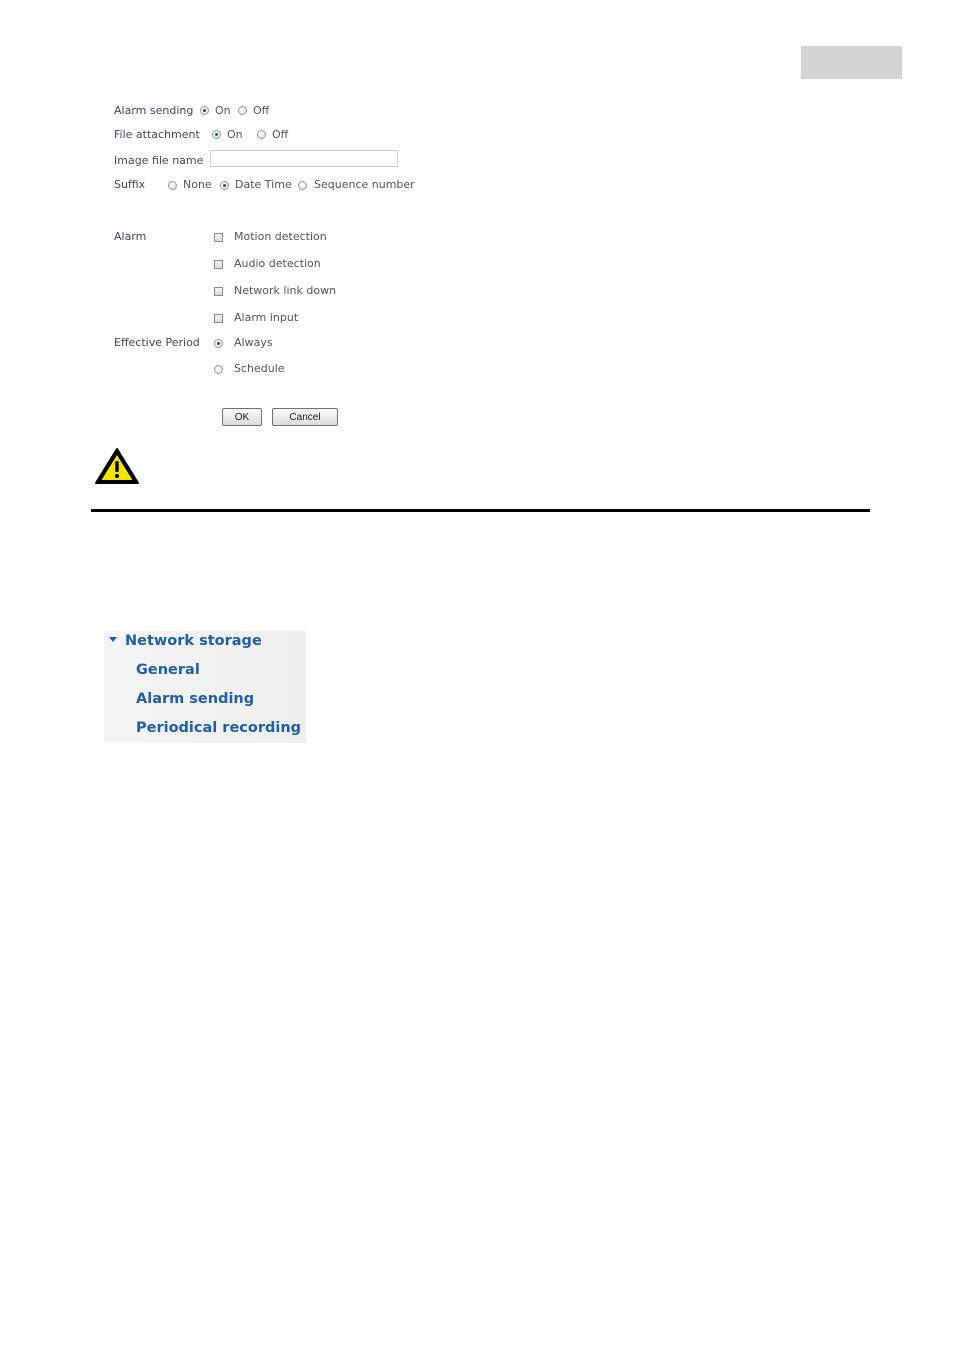 This screenshot has height=1350, width=954. I want to click on suffix-none-label: None, so click(197, 184).